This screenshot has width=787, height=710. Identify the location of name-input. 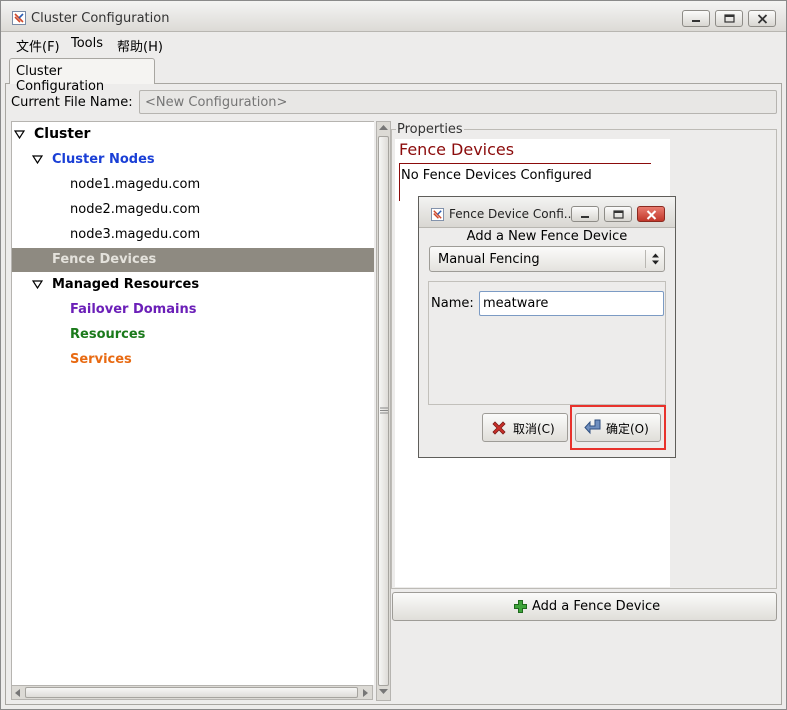
(571, 303).